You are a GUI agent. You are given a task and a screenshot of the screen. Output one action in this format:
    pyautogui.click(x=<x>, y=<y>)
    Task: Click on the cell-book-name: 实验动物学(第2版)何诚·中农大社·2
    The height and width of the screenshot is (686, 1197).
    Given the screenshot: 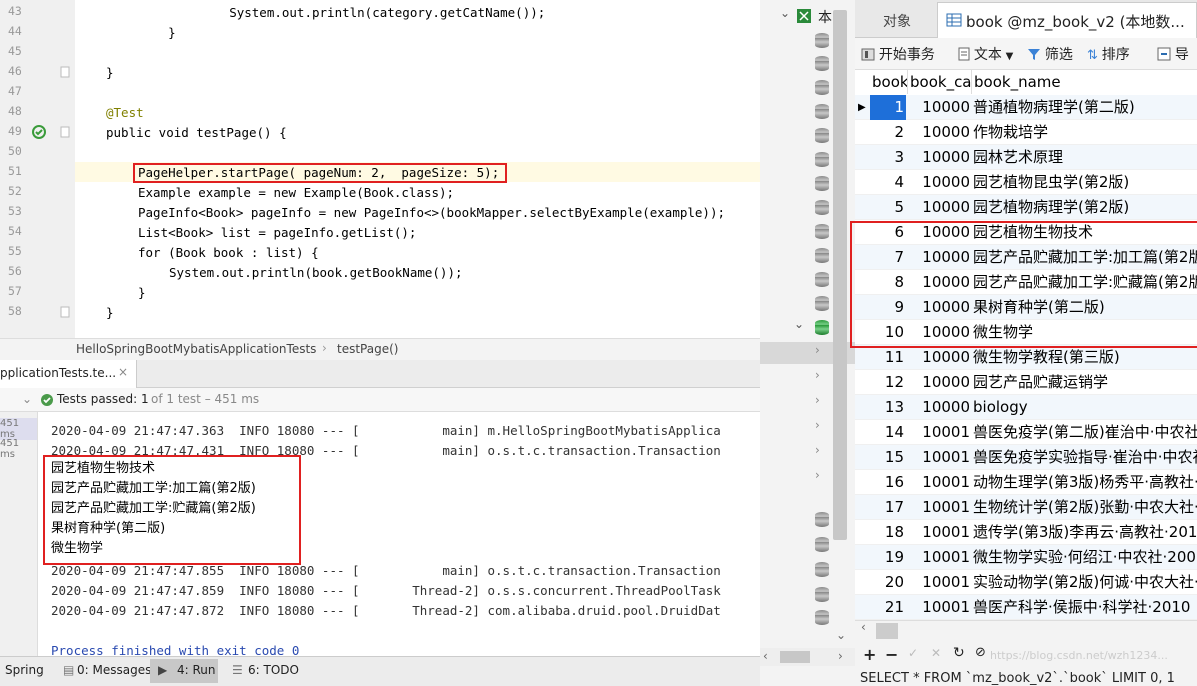 What is the action you would take?
    pyautogui.click(x=1085, y=582)
    